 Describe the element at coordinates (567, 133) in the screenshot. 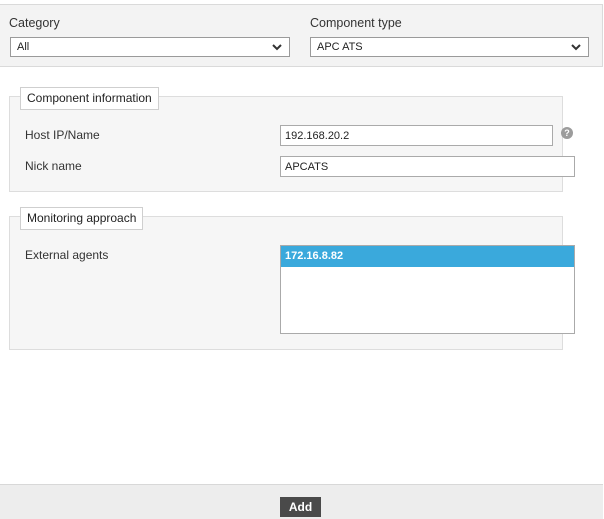

I see `help-icon: ?` at that location.